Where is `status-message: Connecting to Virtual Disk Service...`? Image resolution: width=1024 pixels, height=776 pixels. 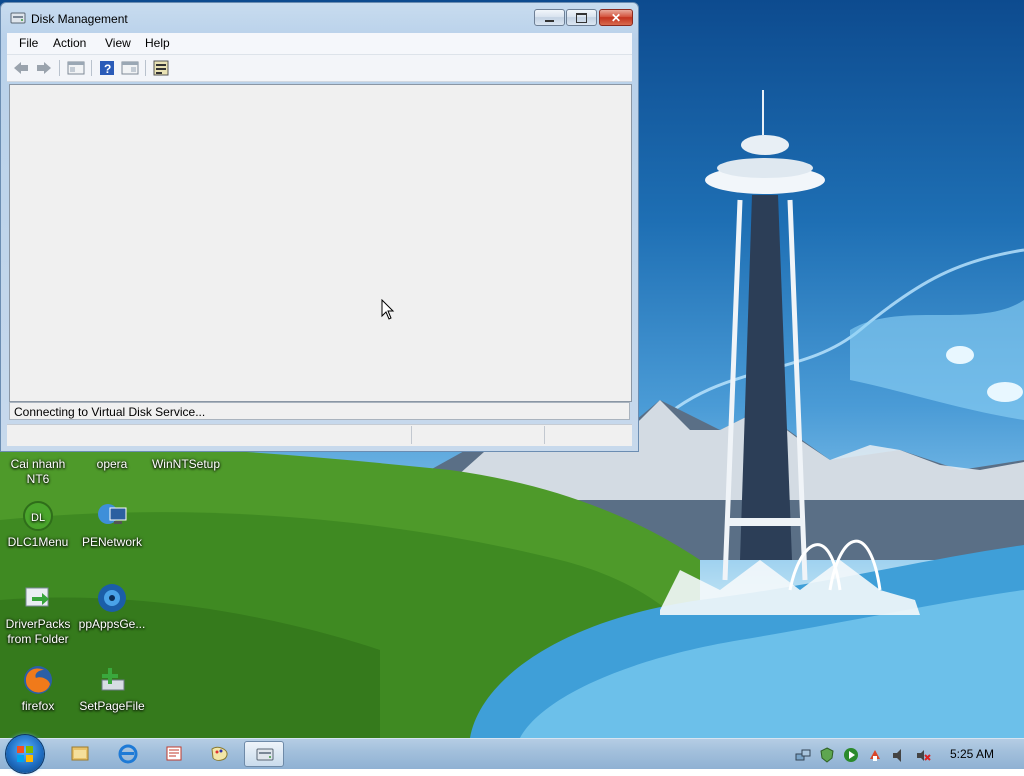 status-message: Connecting to Virtual Disk Service... is located at coordinates (110, 412).